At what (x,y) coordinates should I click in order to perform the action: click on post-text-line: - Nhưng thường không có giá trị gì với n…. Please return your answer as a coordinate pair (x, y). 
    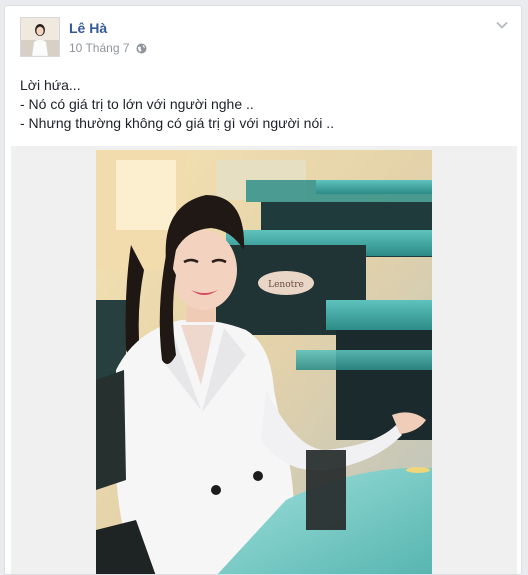
    Looking at the image, I should click on (177, 123).